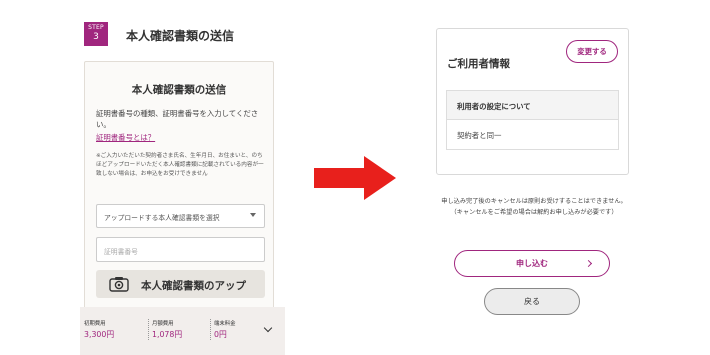 The image size is (710, 355). What do you see at coordinates (179, 90) in the screenshot?
I see `card-title: 本人確認書類の送信` at bounding box center [179, 90].